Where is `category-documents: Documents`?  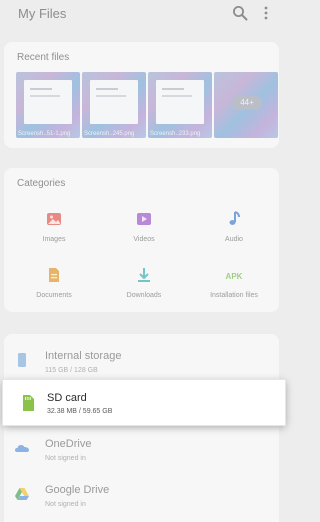
category-documents: Documents is located at coordinates (54, 282).